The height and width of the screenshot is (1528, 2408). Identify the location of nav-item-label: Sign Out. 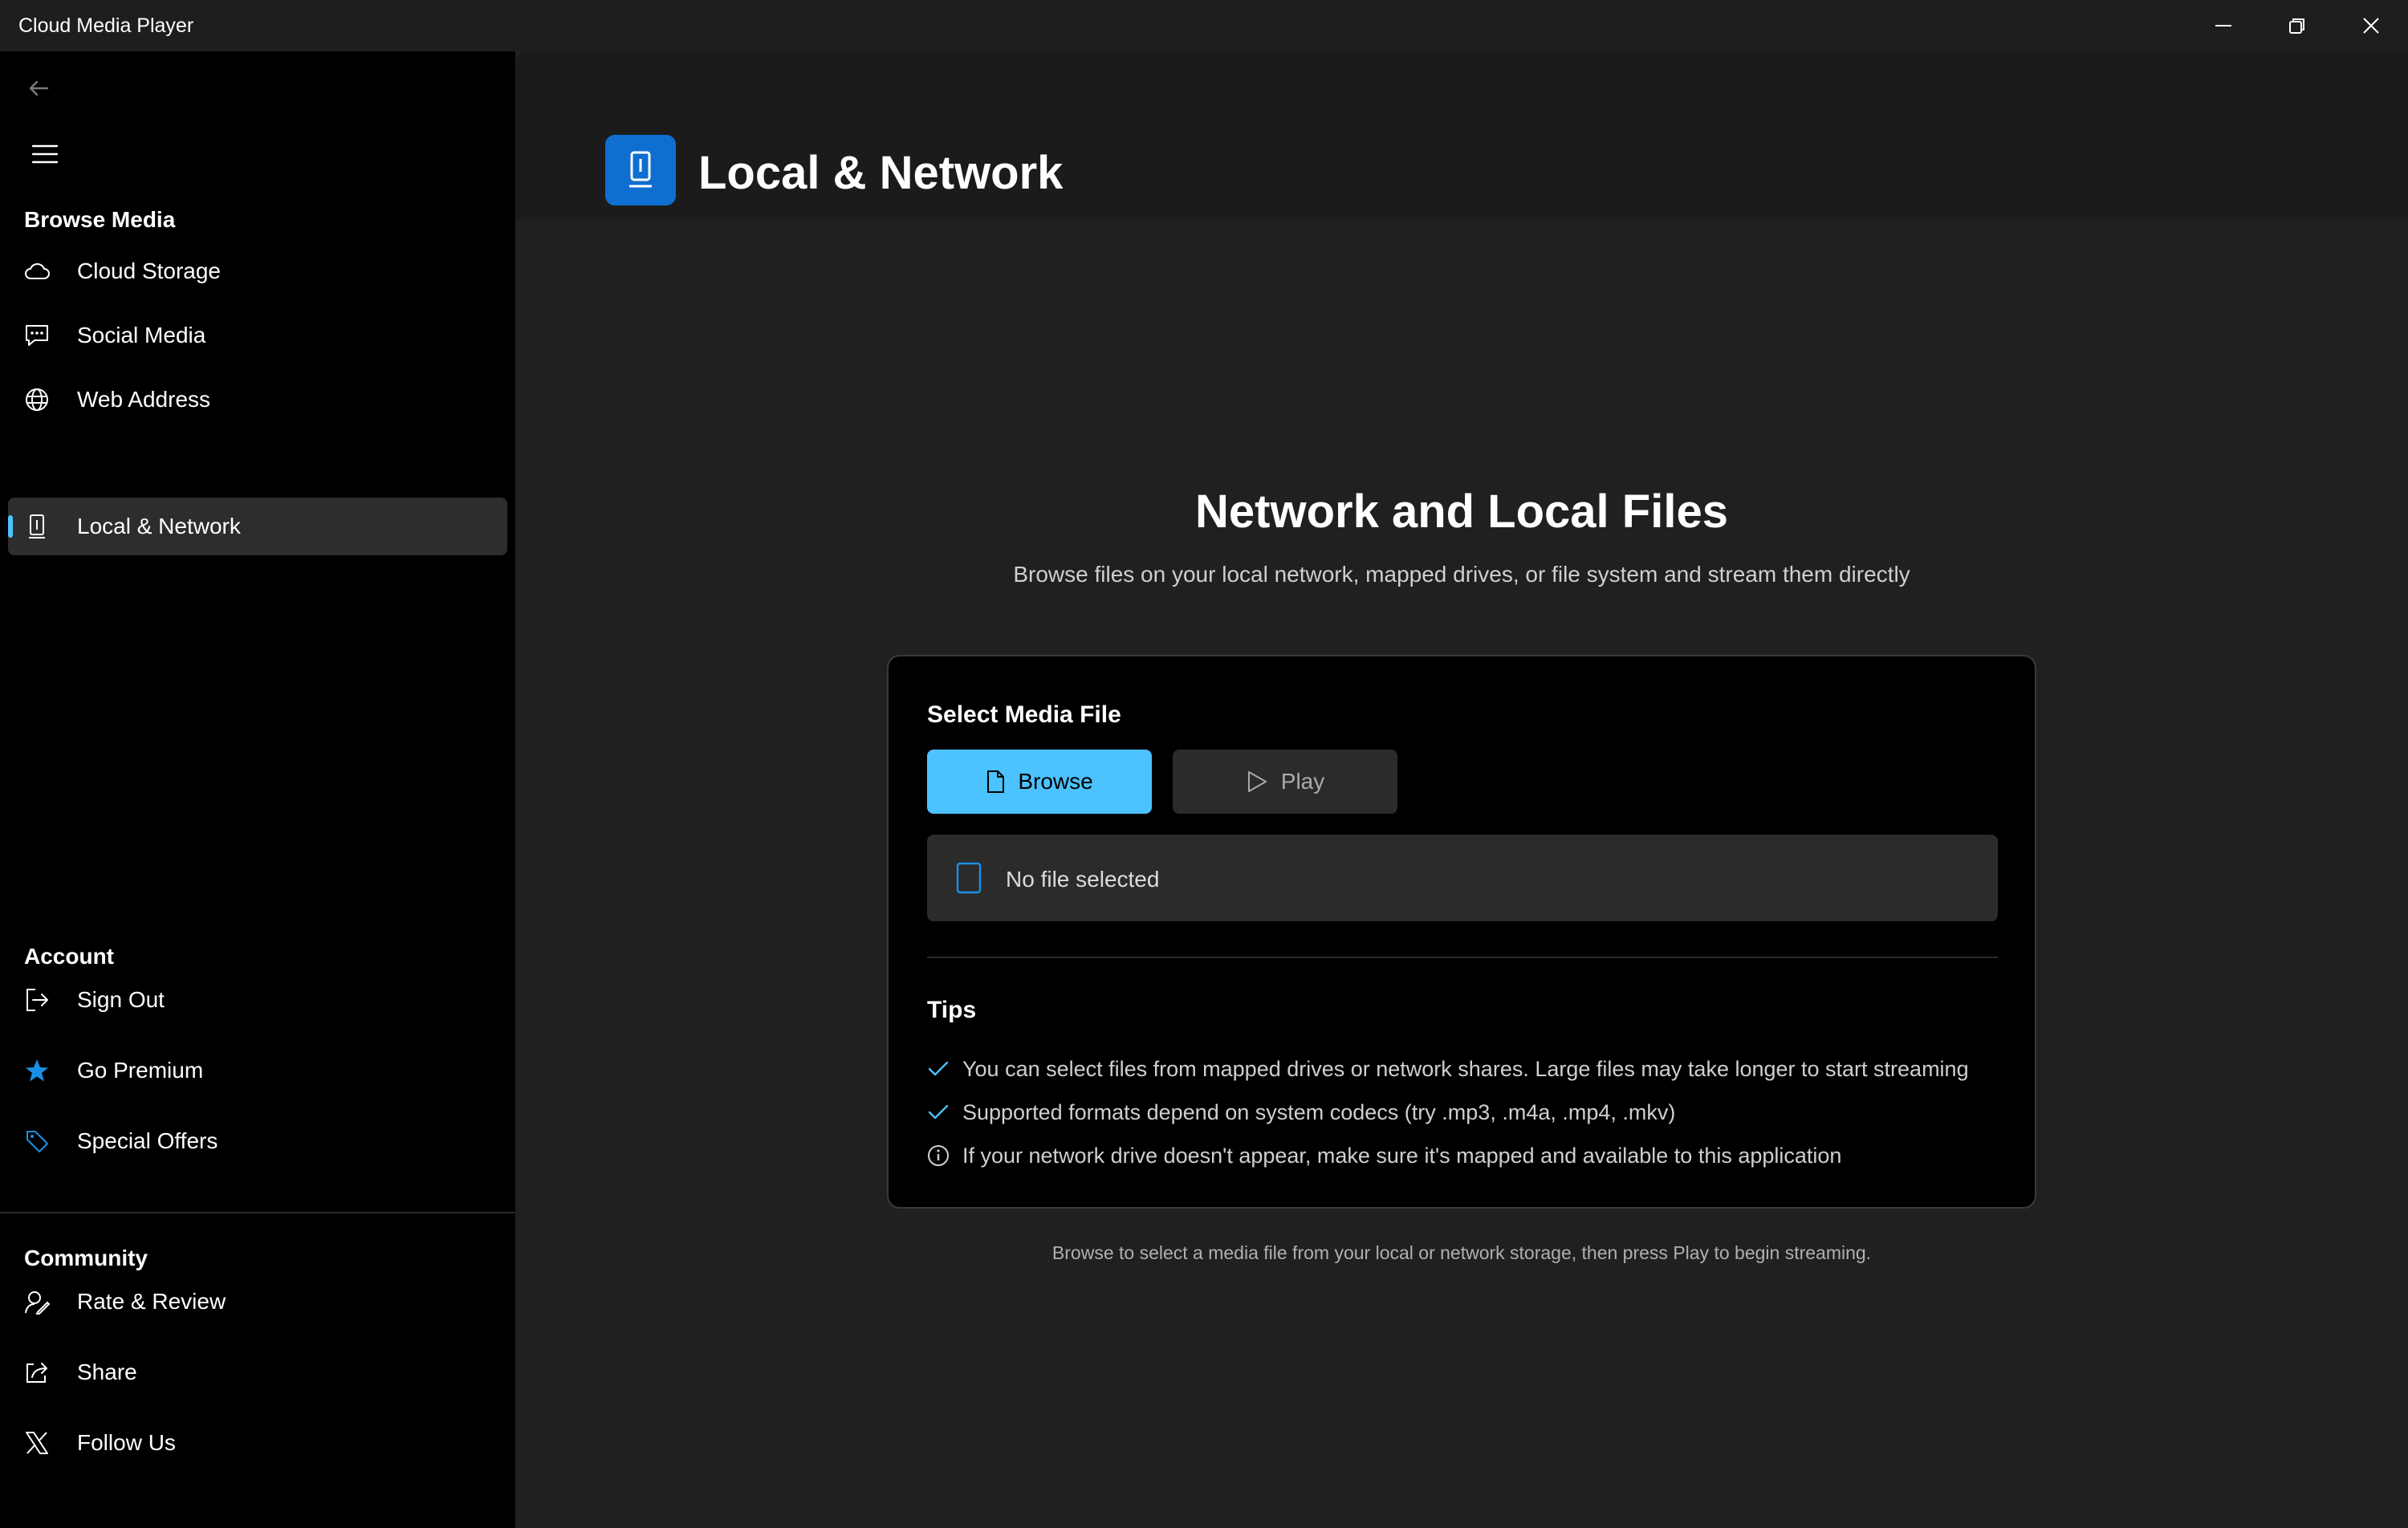
(121, 999).